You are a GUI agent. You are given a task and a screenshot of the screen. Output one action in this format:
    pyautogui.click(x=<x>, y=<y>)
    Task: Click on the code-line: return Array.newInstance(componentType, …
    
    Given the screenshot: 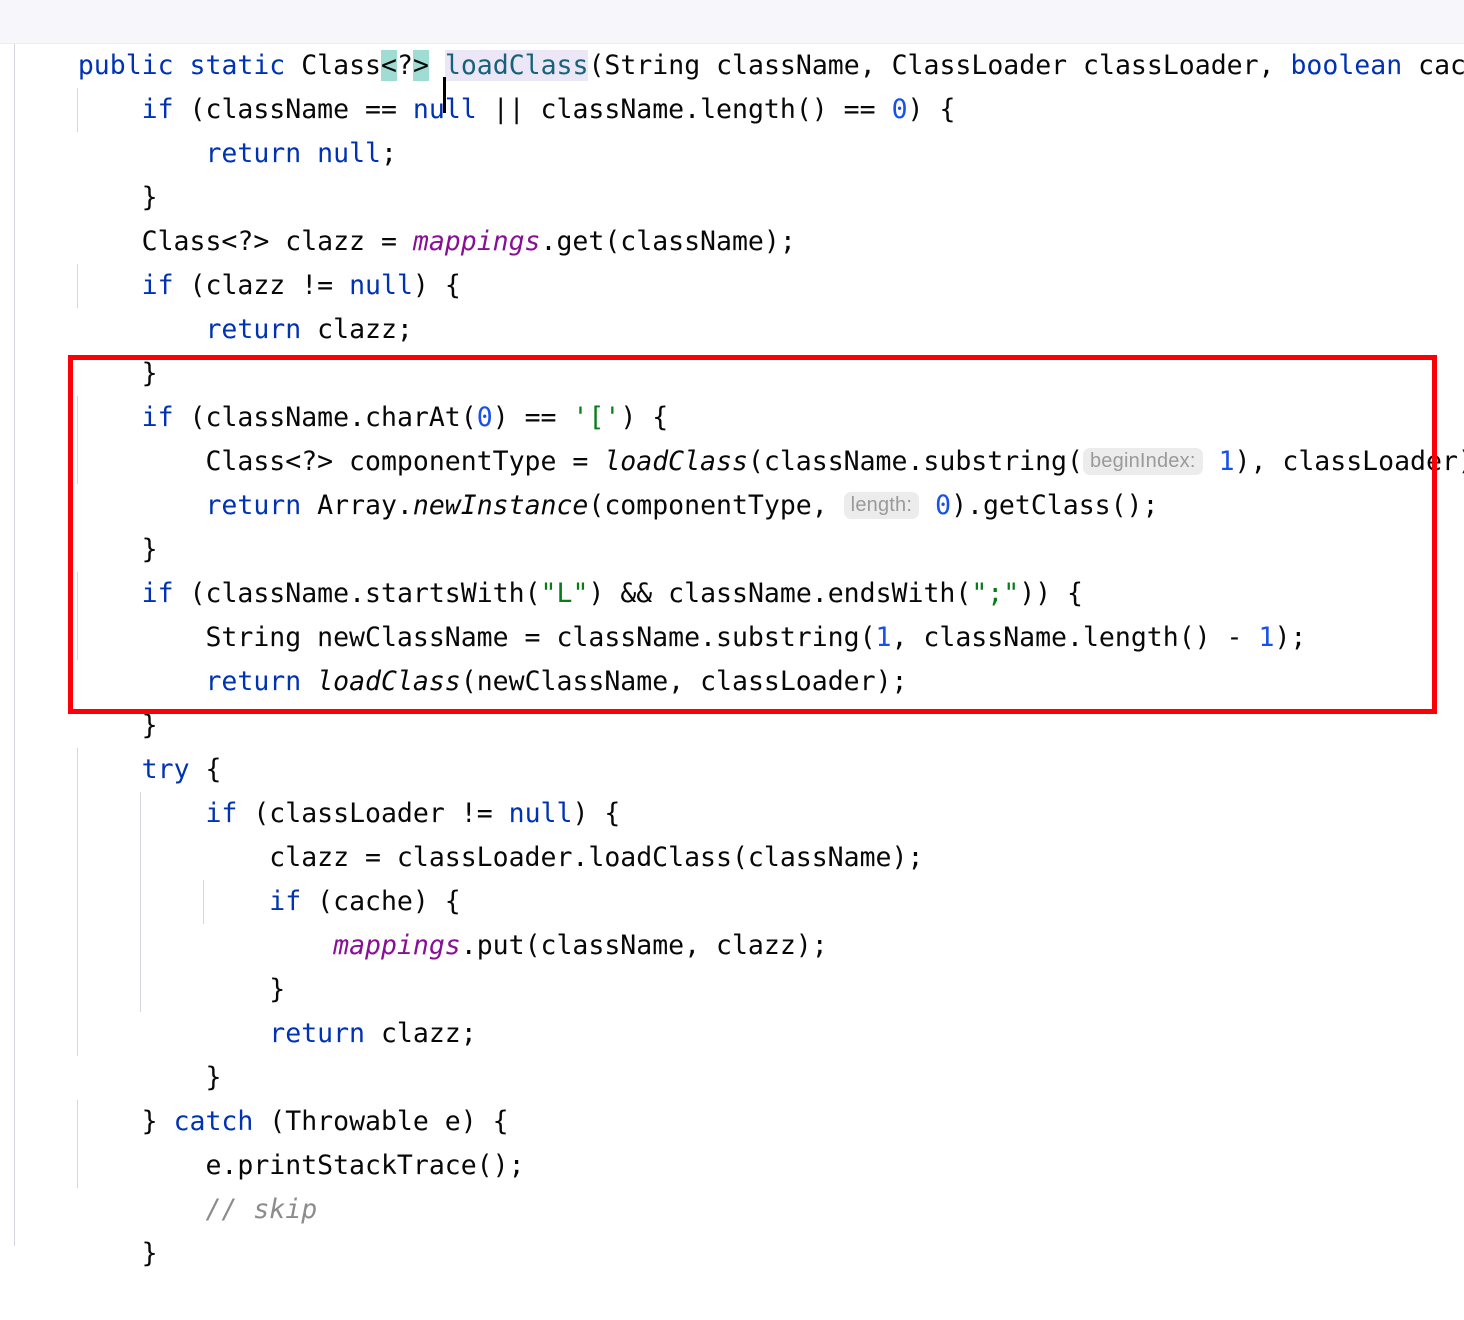 What is the action you would take?
    pyautogui.click(x=739, y=480)
    